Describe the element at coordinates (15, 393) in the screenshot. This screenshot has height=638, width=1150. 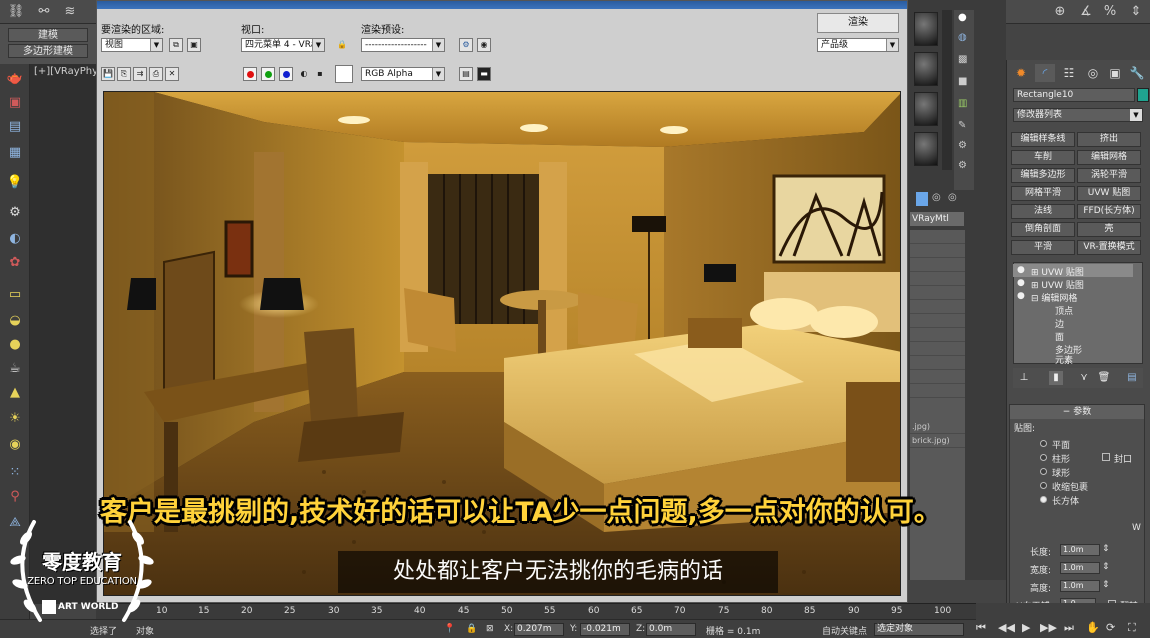
I see `cone-icon: ▲` at that location.